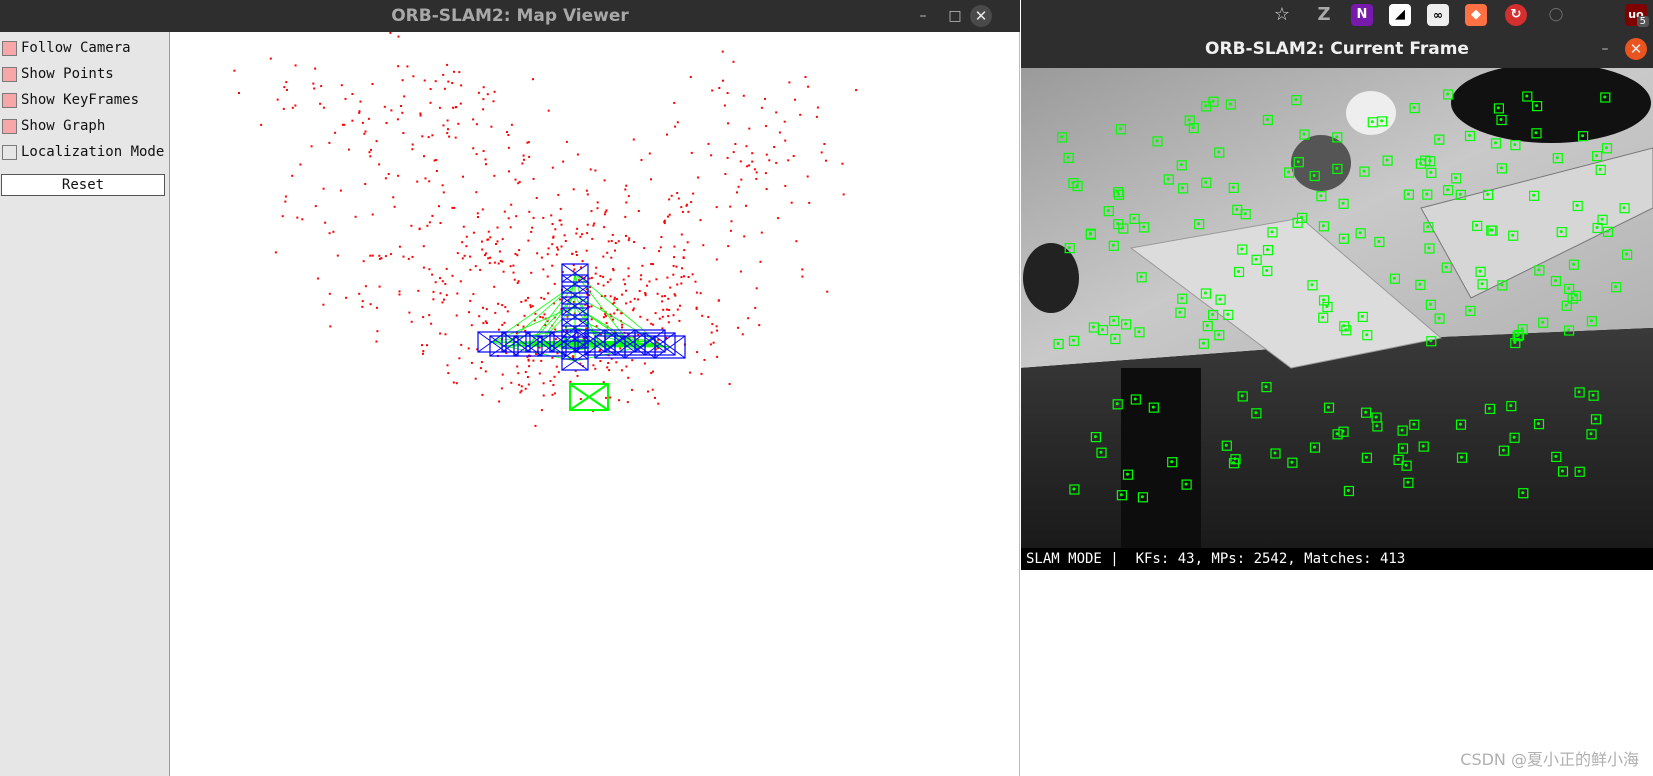 The width and height of the screenshot is (1653, 776). What do you see at coordinates (66, 48) in the screenshot?
I see `follow-camera-checkbox: Follow Camera` at bounding box center [66, 48].